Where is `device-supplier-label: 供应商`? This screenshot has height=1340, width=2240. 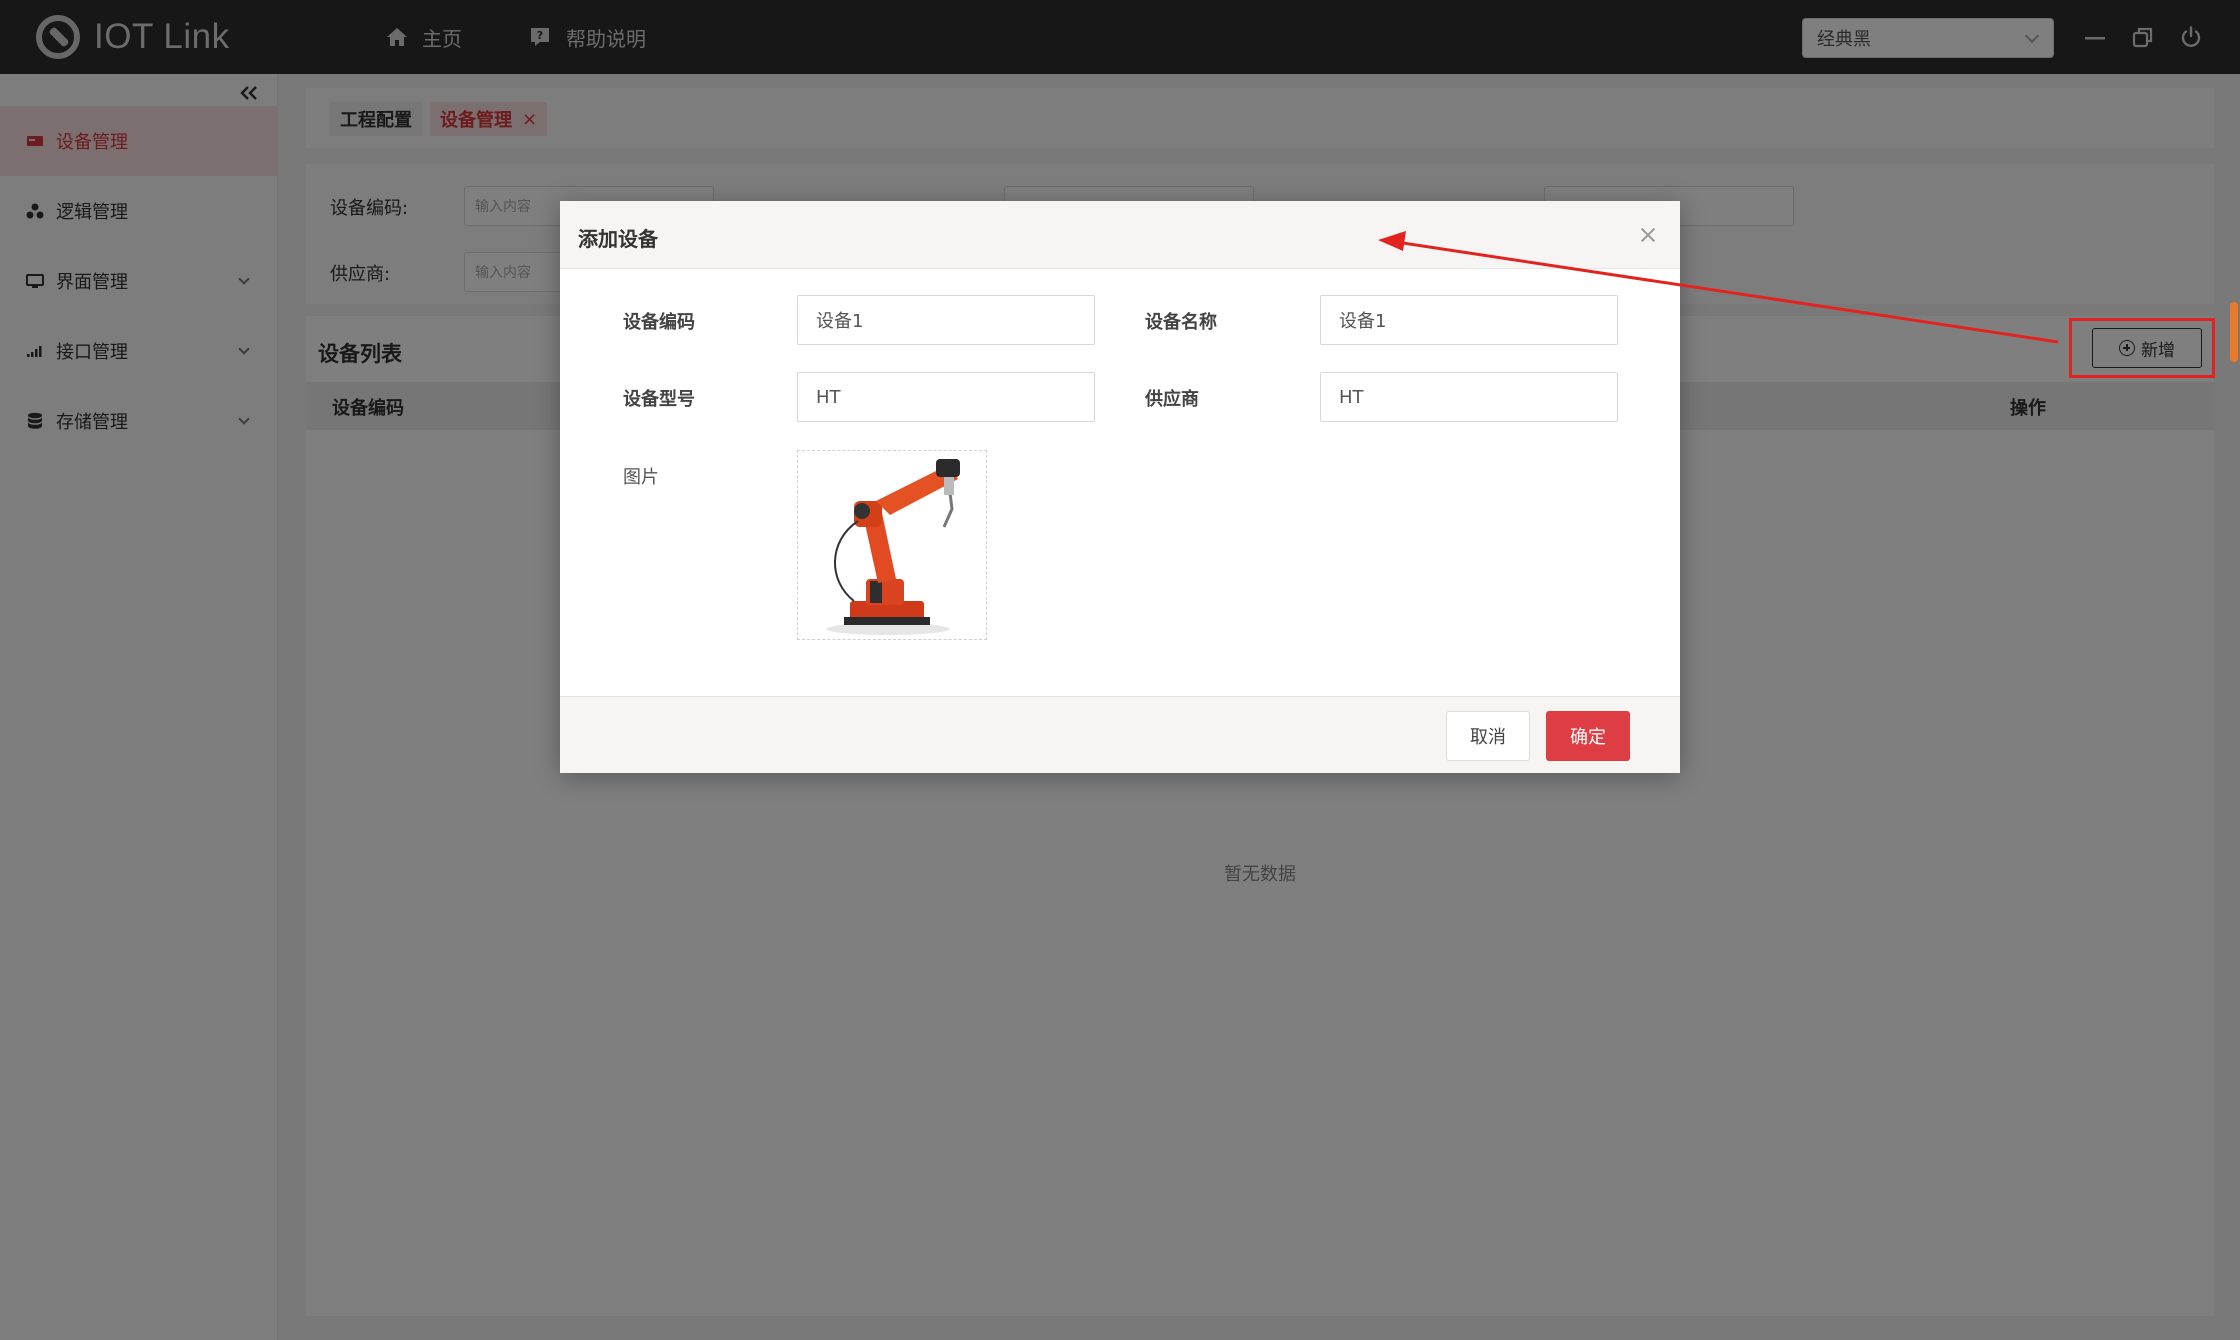 device-supplier-label: 供应商 is located at coordinates (1172, 399).